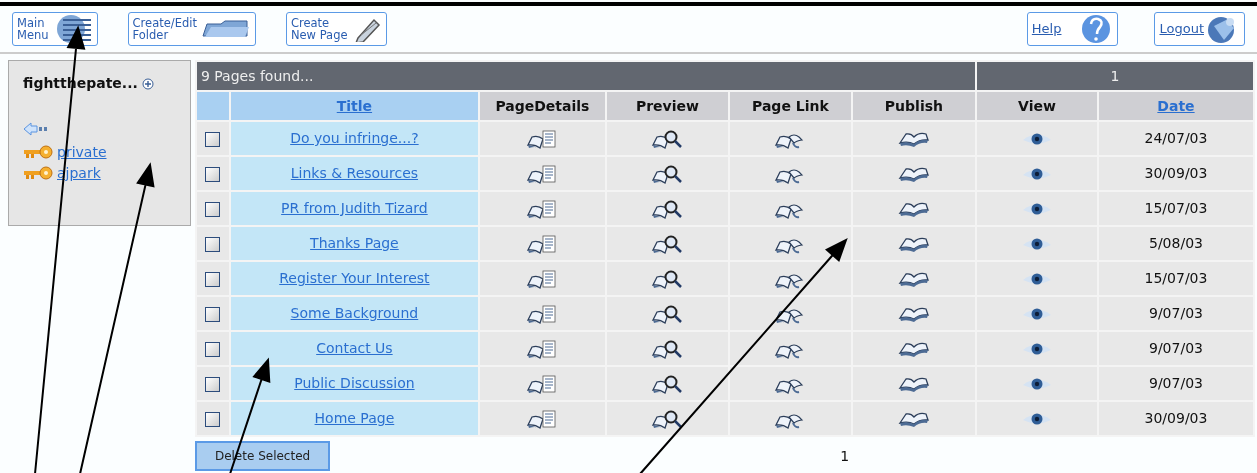  Describe the element at coordinates (225, 29) in the screenshot. I see `folder-icon` at that location.